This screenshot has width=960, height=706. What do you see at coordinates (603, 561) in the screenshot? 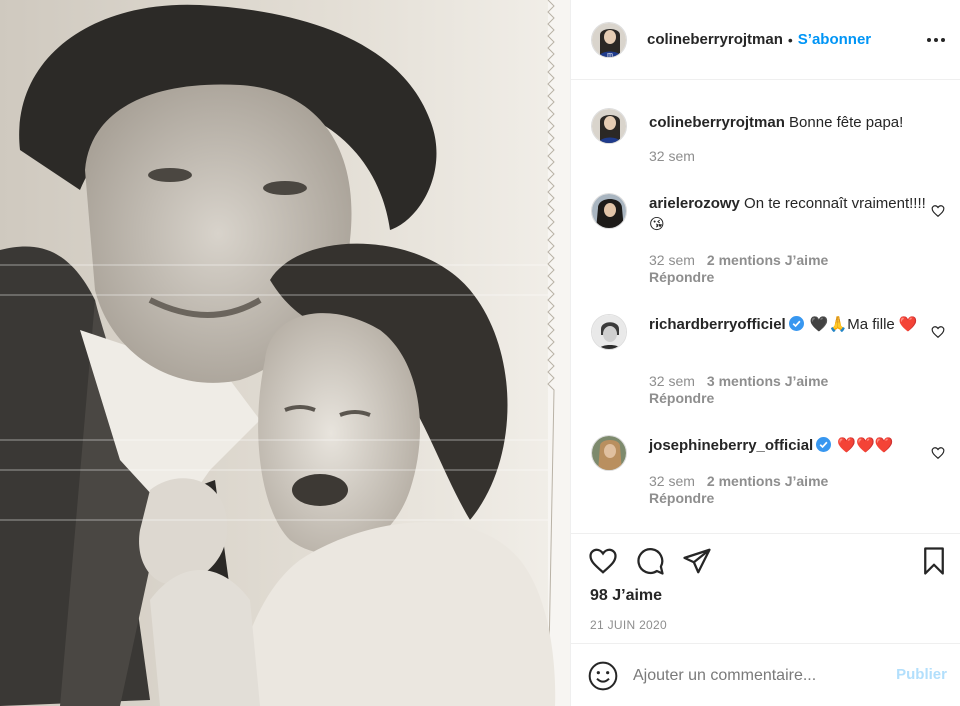
I see `heart-icon` at bounding box center [603, 561].